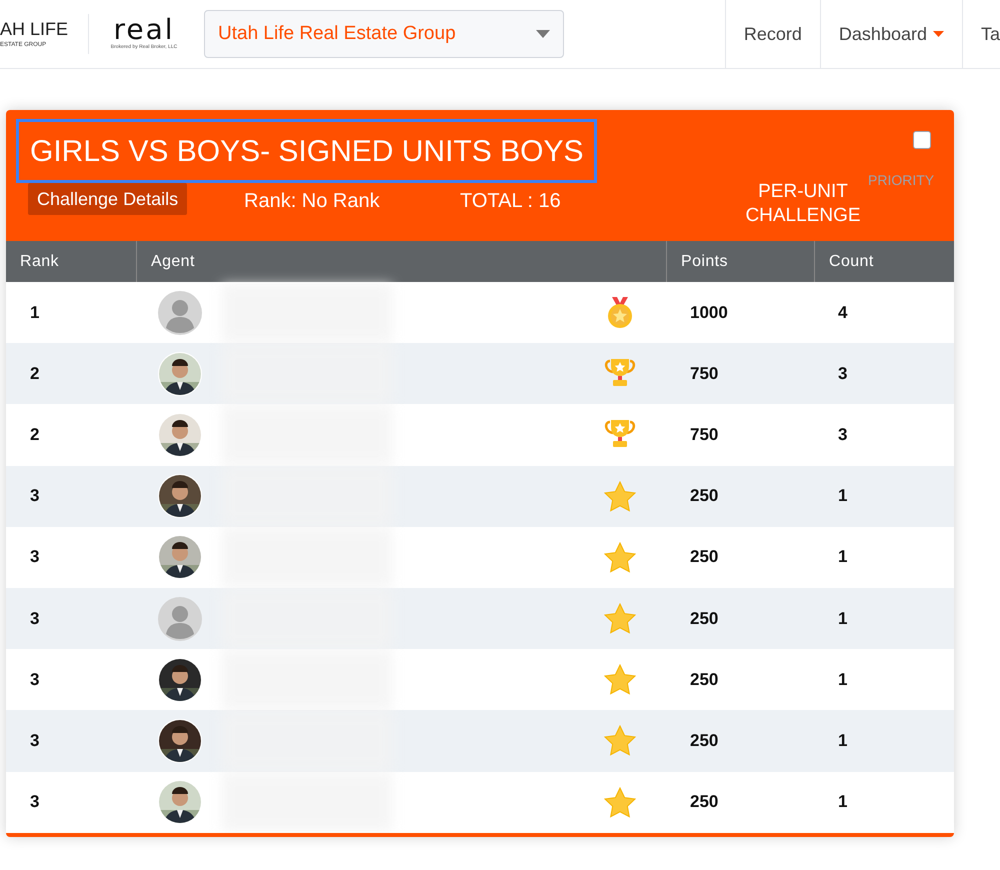 The width and height of the screenshot is (1000, 870). I want to click on caret-icon, so click(543, 34).